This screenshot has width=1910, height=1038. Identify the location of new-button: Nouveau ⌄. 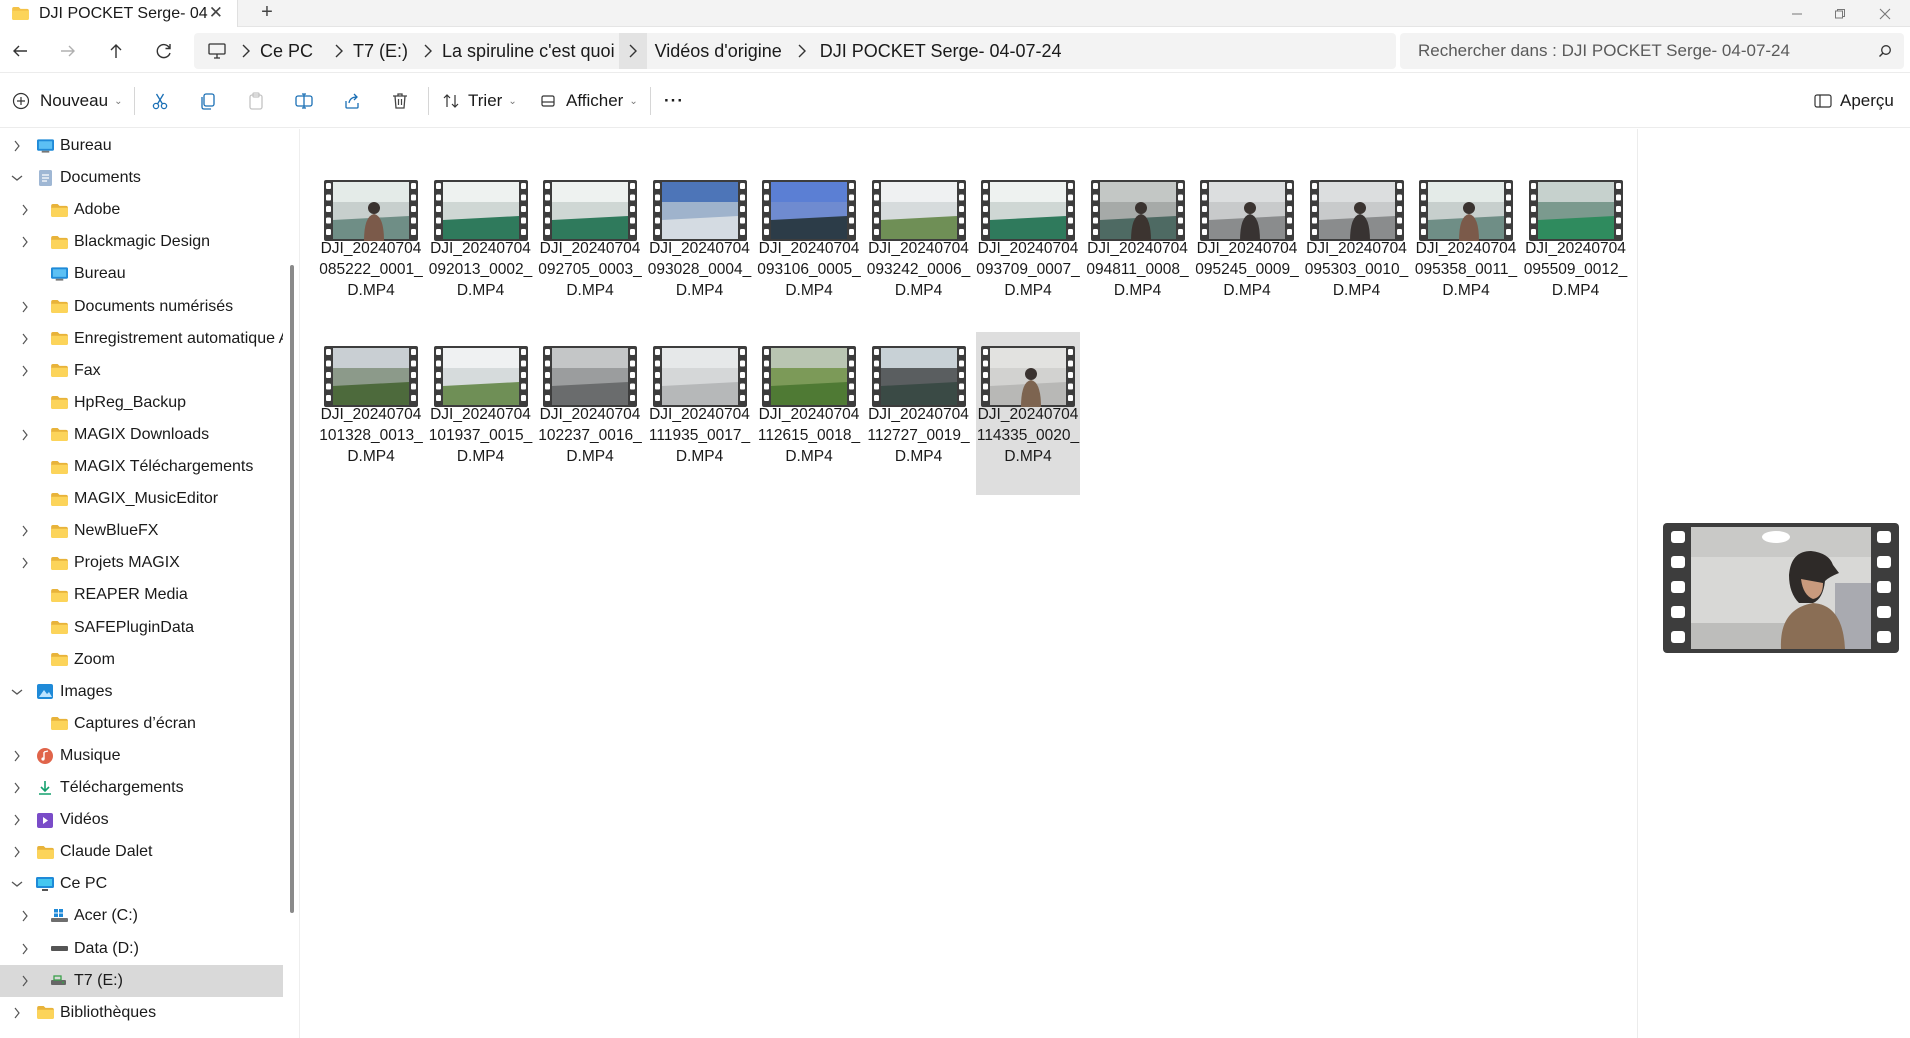
(67, 101).